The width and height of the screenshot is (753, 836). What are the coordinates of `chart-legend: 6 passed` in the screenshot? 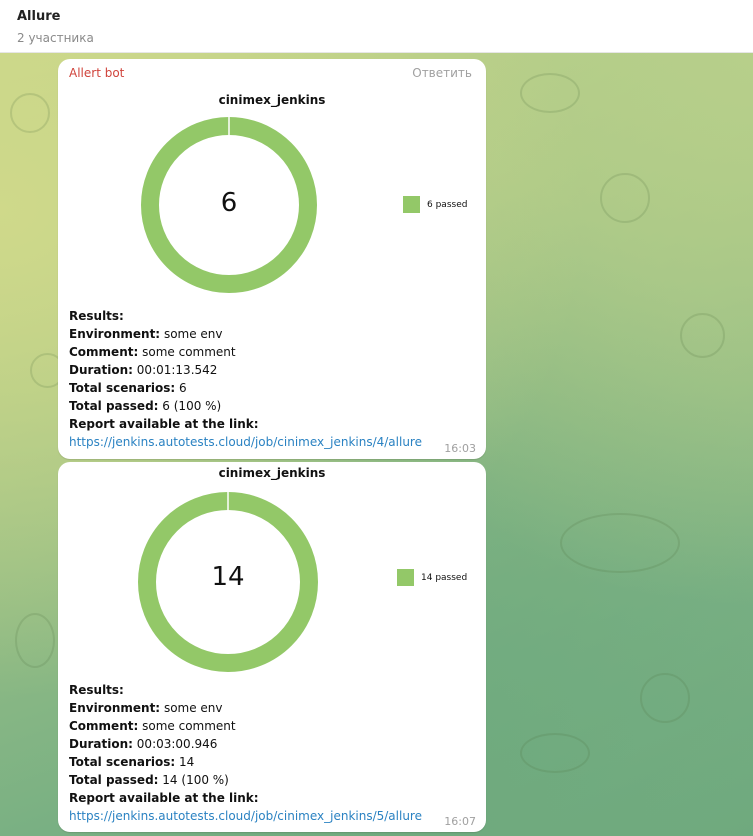 It's located at (435, 204).